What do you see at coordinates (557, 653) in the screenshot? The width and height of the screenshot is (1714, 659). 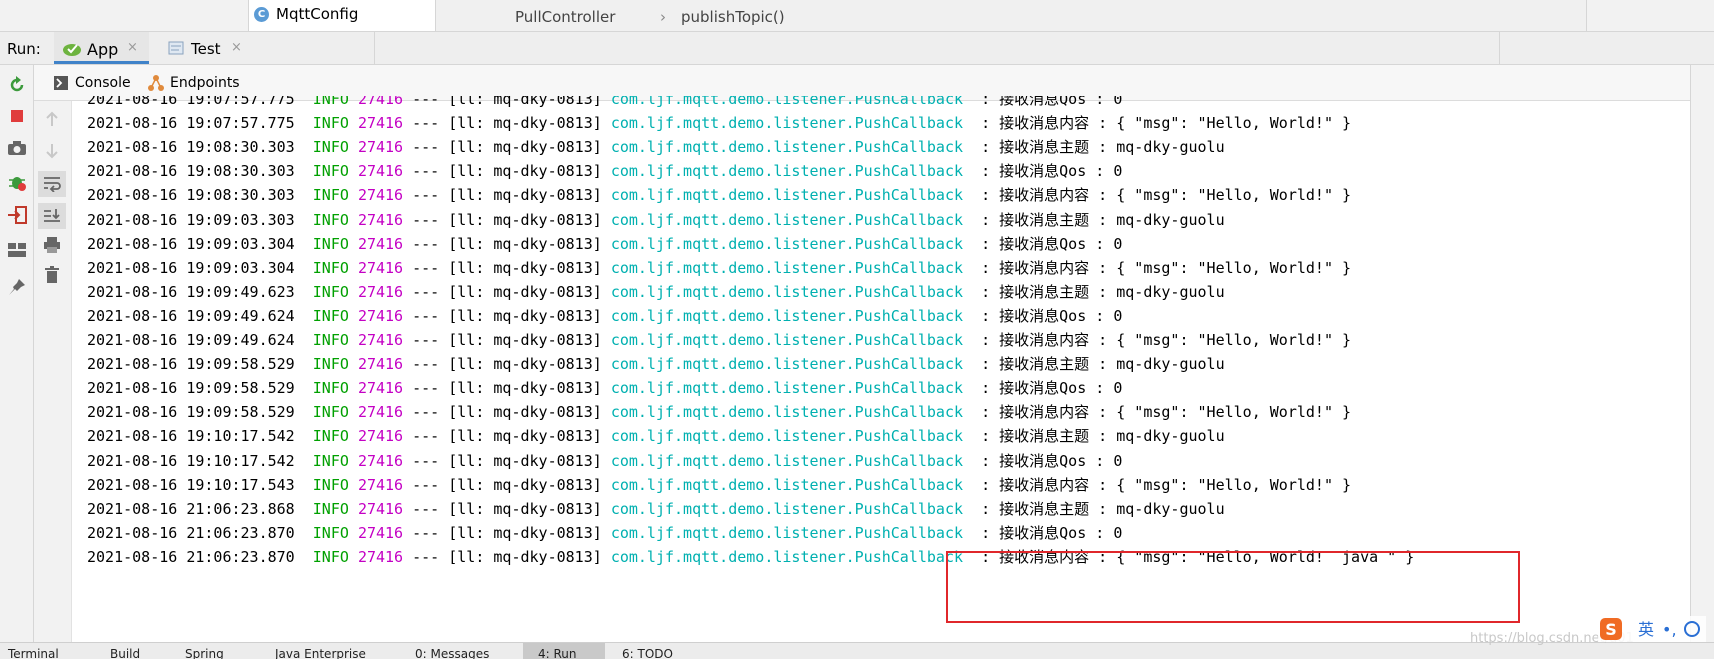 I see `tool-run: 4: Run` at bounding box center [557, 653].